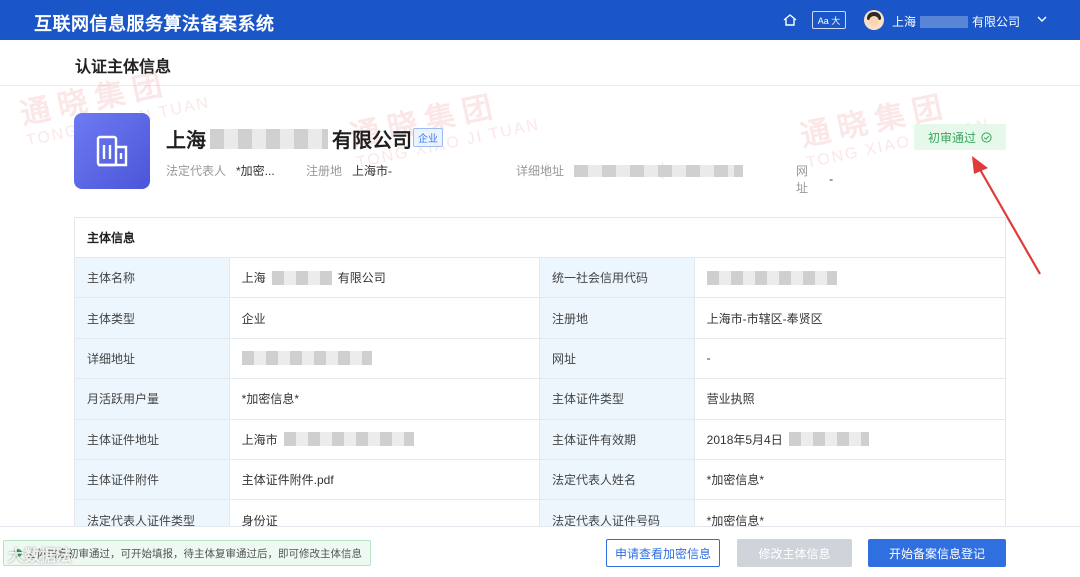 The height and width of the screenshot is (577, 1080). Describe the element at coordinates (960, 137) in the screenshot. I see `status-badge: 初审通过` at that location.